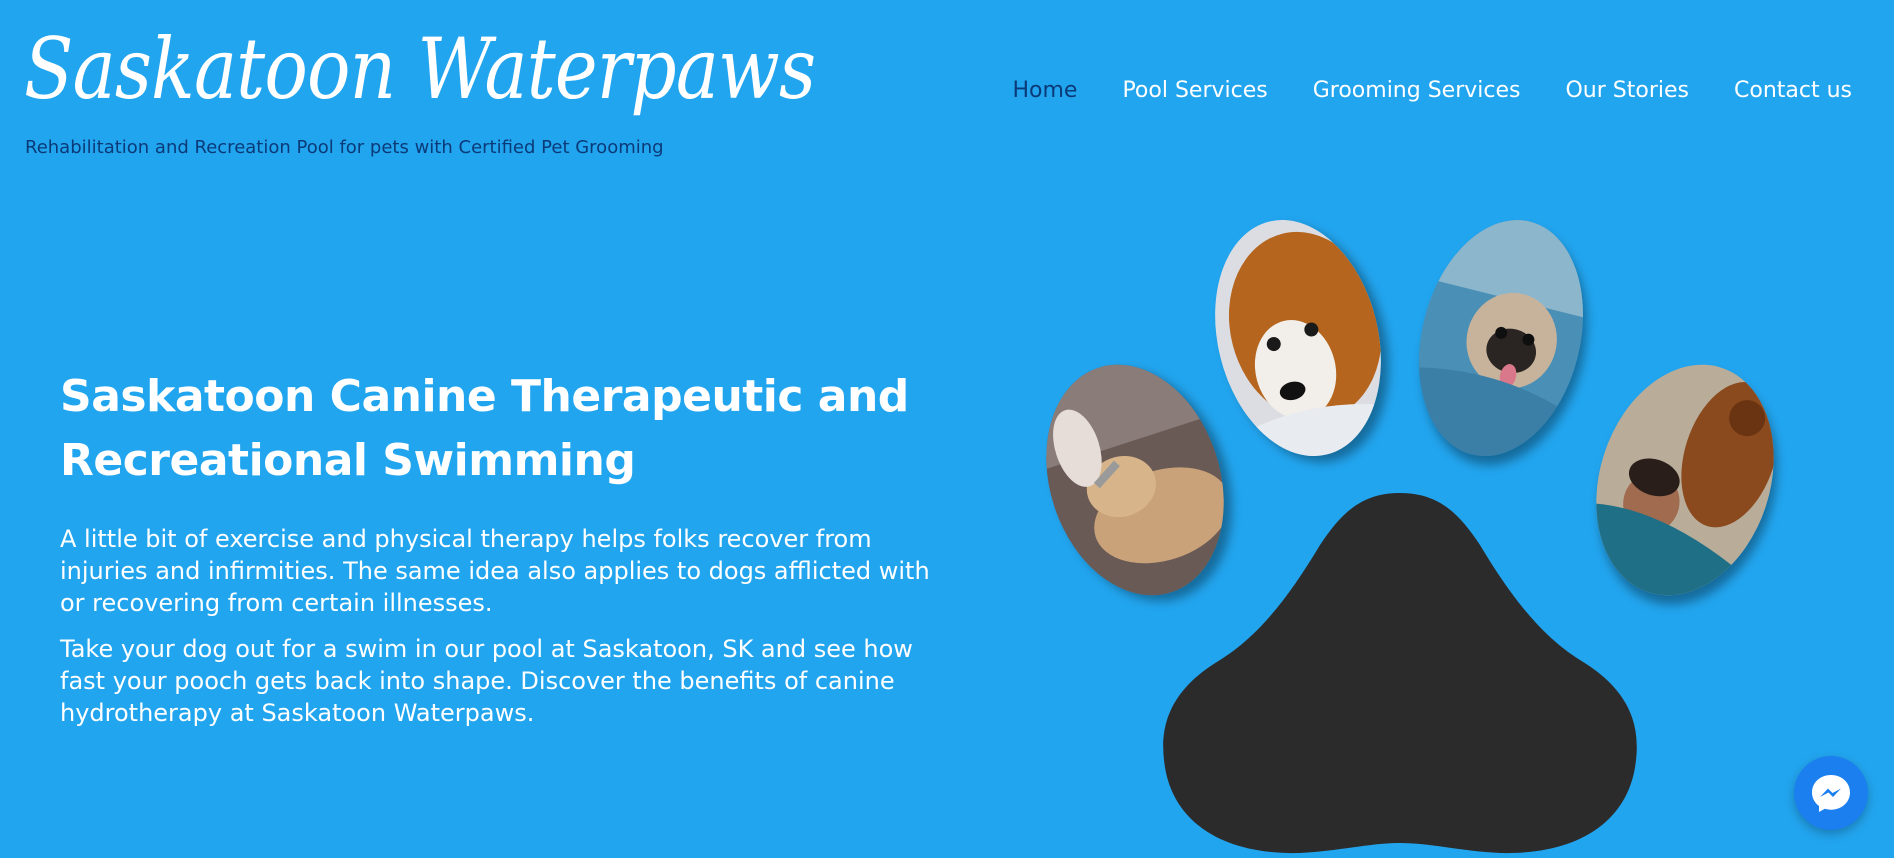 The image size is (1894, 858). What do you see at coordinates (1194, 90) in the screenshot?
I see `nav-item-pool-services: Pool Services` at bounding box center [1194, 90].